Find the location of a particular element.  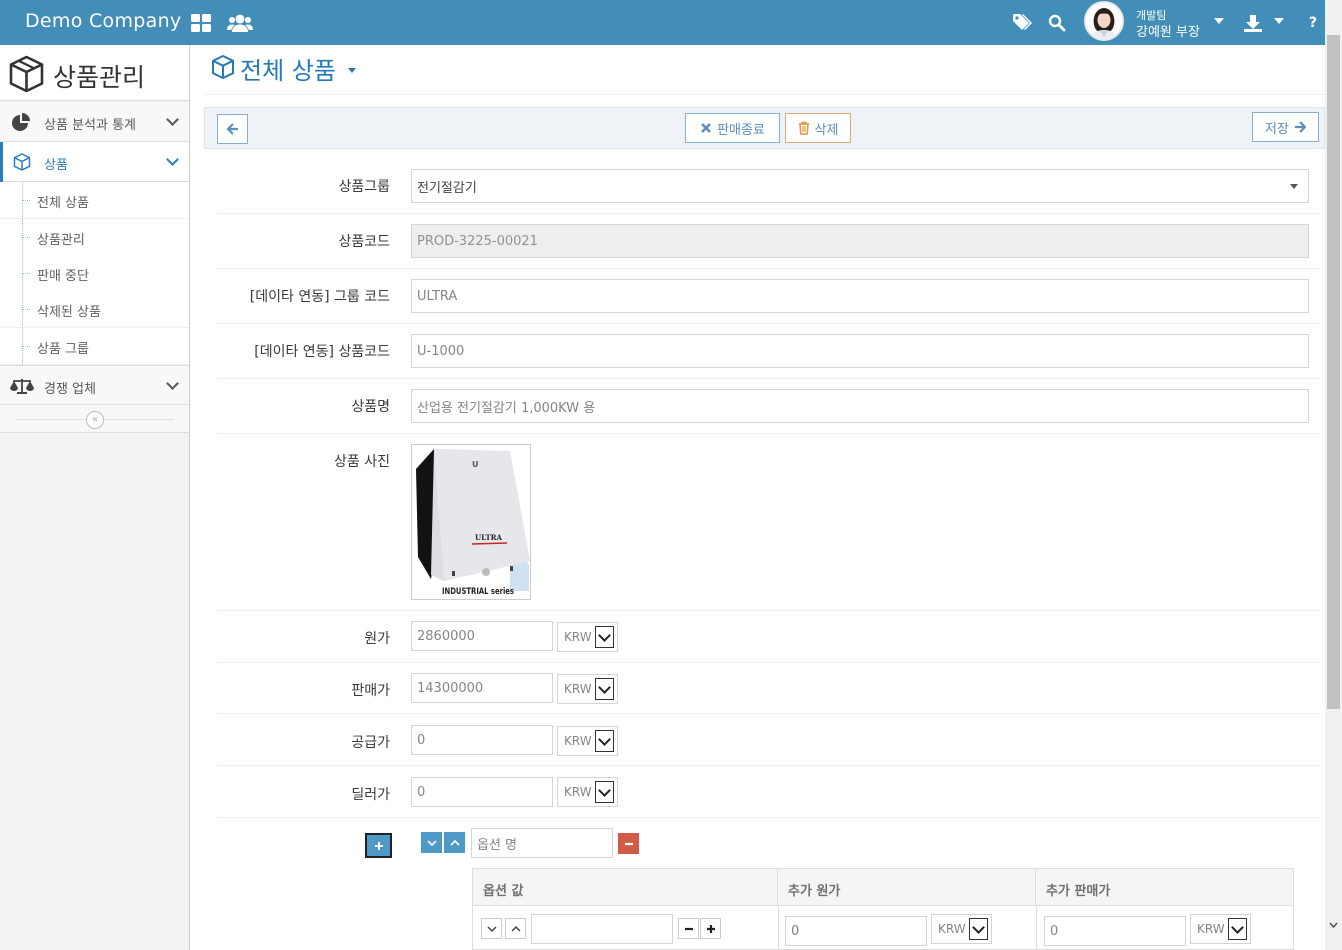

remove-option-button is located at coordinates (628, 843).